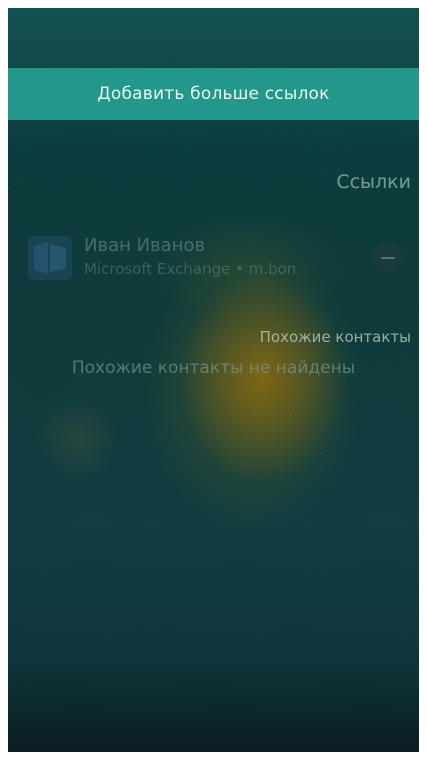 The image size is (427, 760). I want to click on add-more-links-button: Добавить больше ссылок, so click(213, 94).